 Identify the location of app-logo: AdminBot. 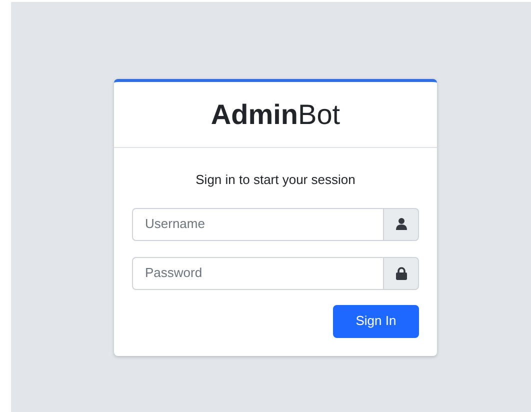
(275, 115).